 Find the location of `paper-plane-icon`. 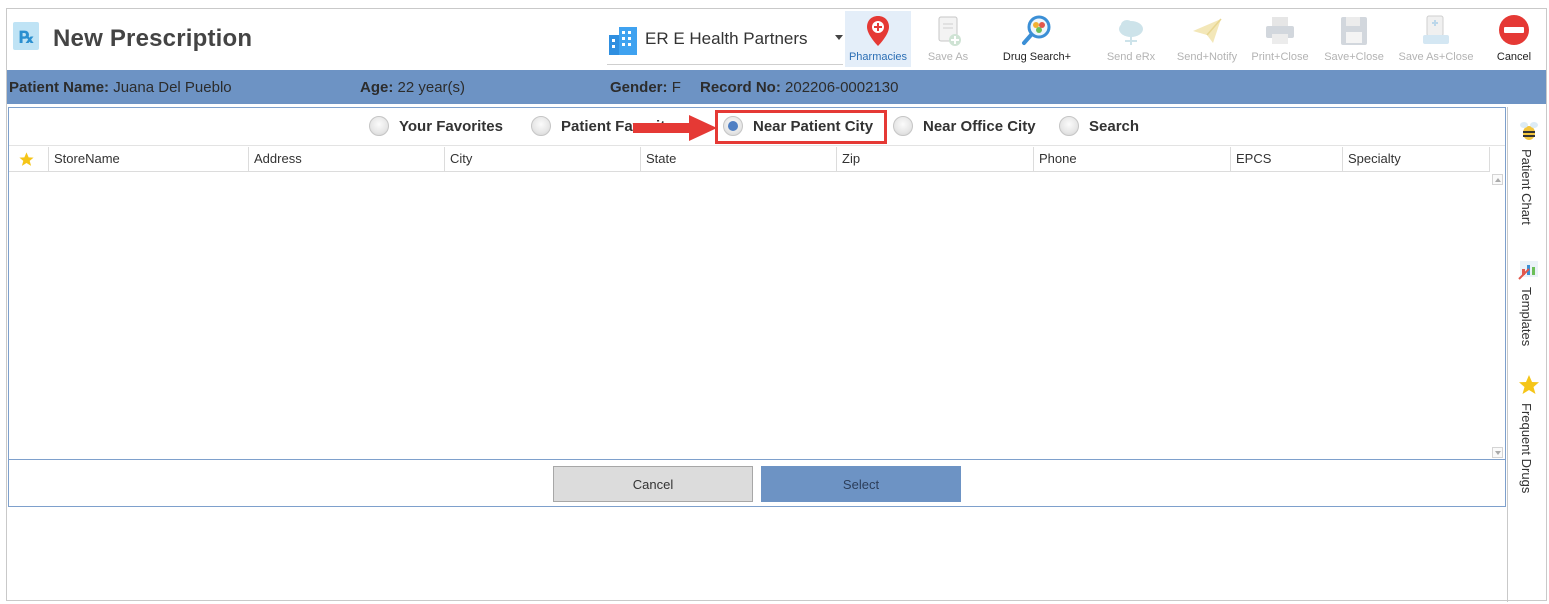

paper-plane-icon is located at coordinates (1207, 30).